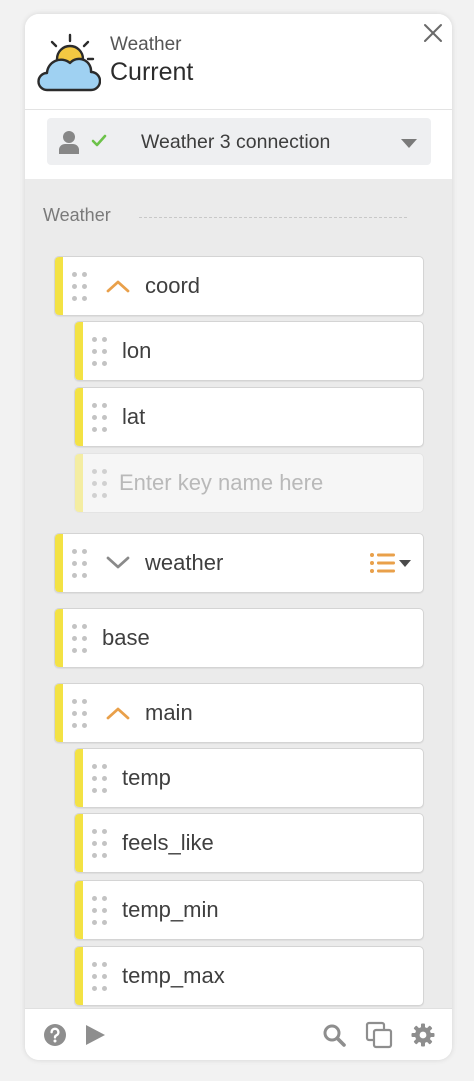 This screenshot has height=1081, width=474. I want to click on node-label: temp, so click(146, 777).